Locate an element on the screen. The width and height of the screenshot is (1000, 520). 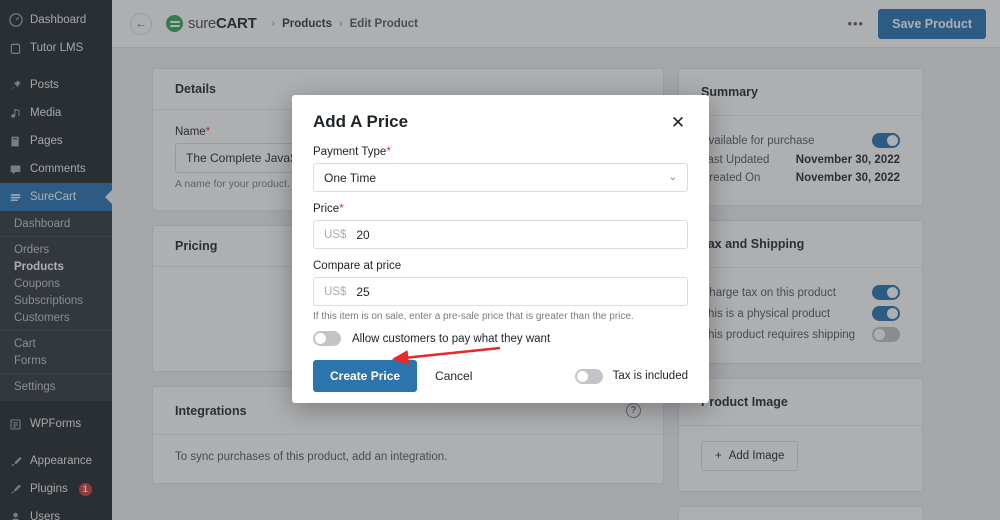
pay-what-you-want-row: Allow customers to pay what they want is located at coordinates (500, 338).